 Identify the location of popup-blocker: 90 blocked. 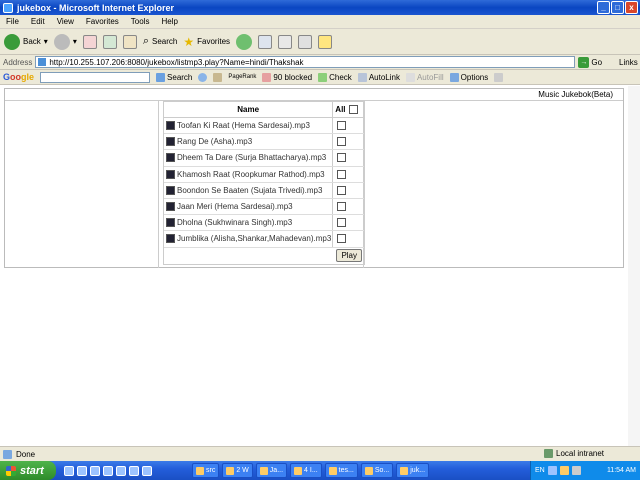
(287, 77).